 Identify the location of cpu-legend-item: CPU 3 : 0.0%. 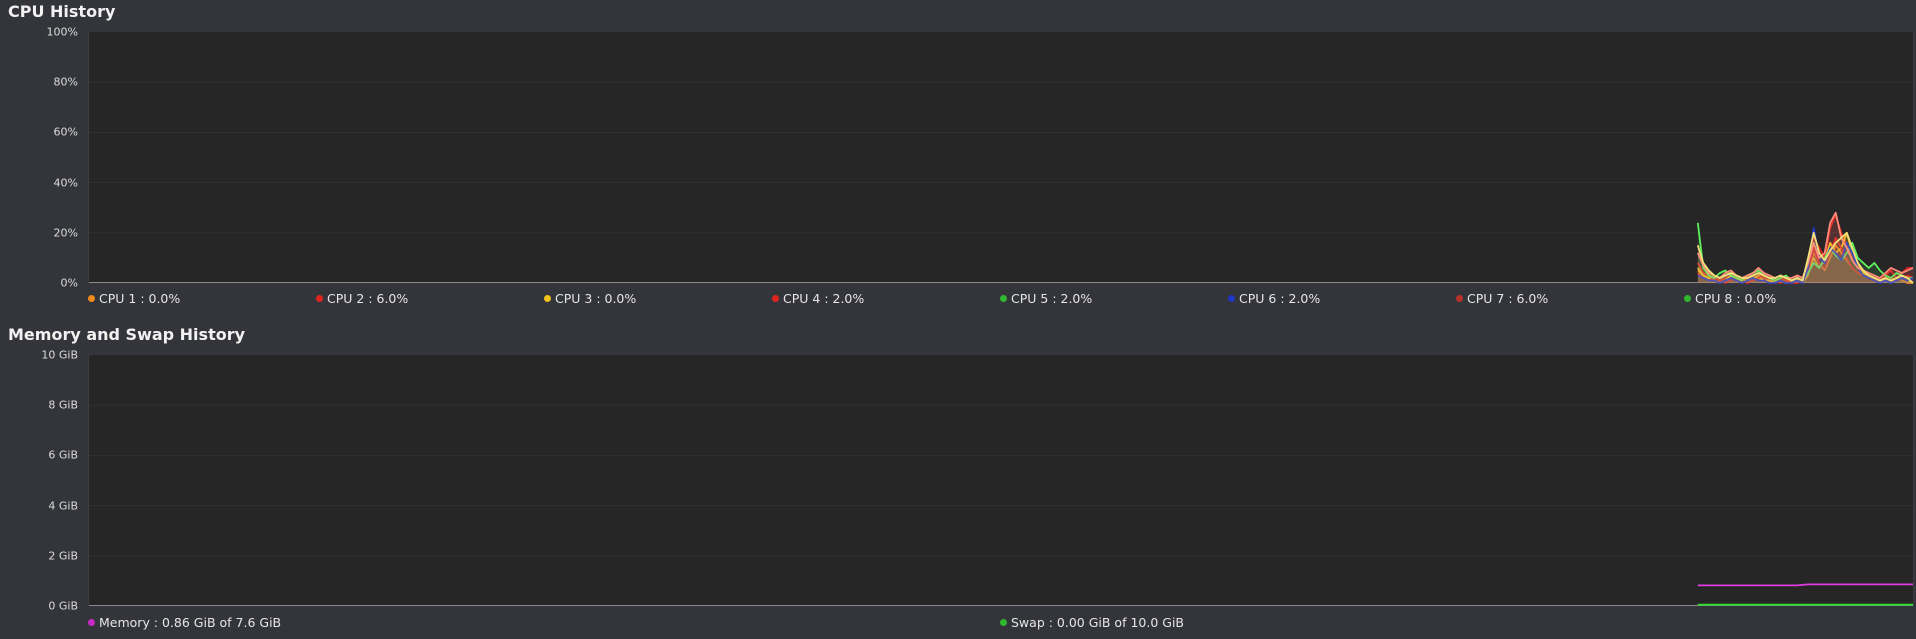
(590, 298).